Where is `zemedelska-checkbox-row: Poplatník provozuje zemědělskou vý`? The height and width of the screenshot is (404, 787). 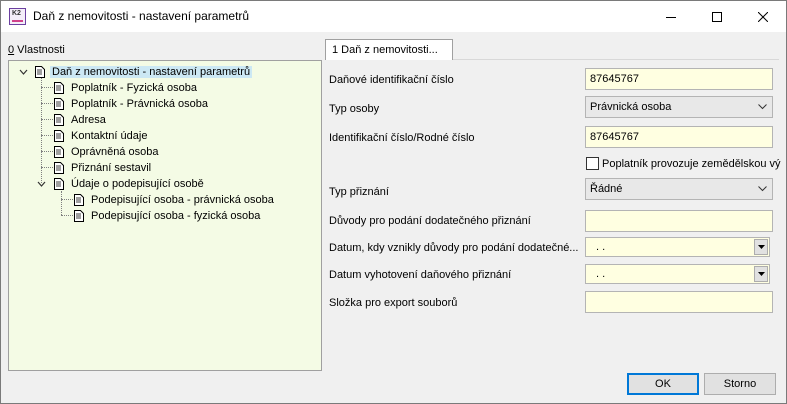 zemedelska-checkbox-row: Poplatník provozuje zemědělskou vý is located at coordinates (683, 163).